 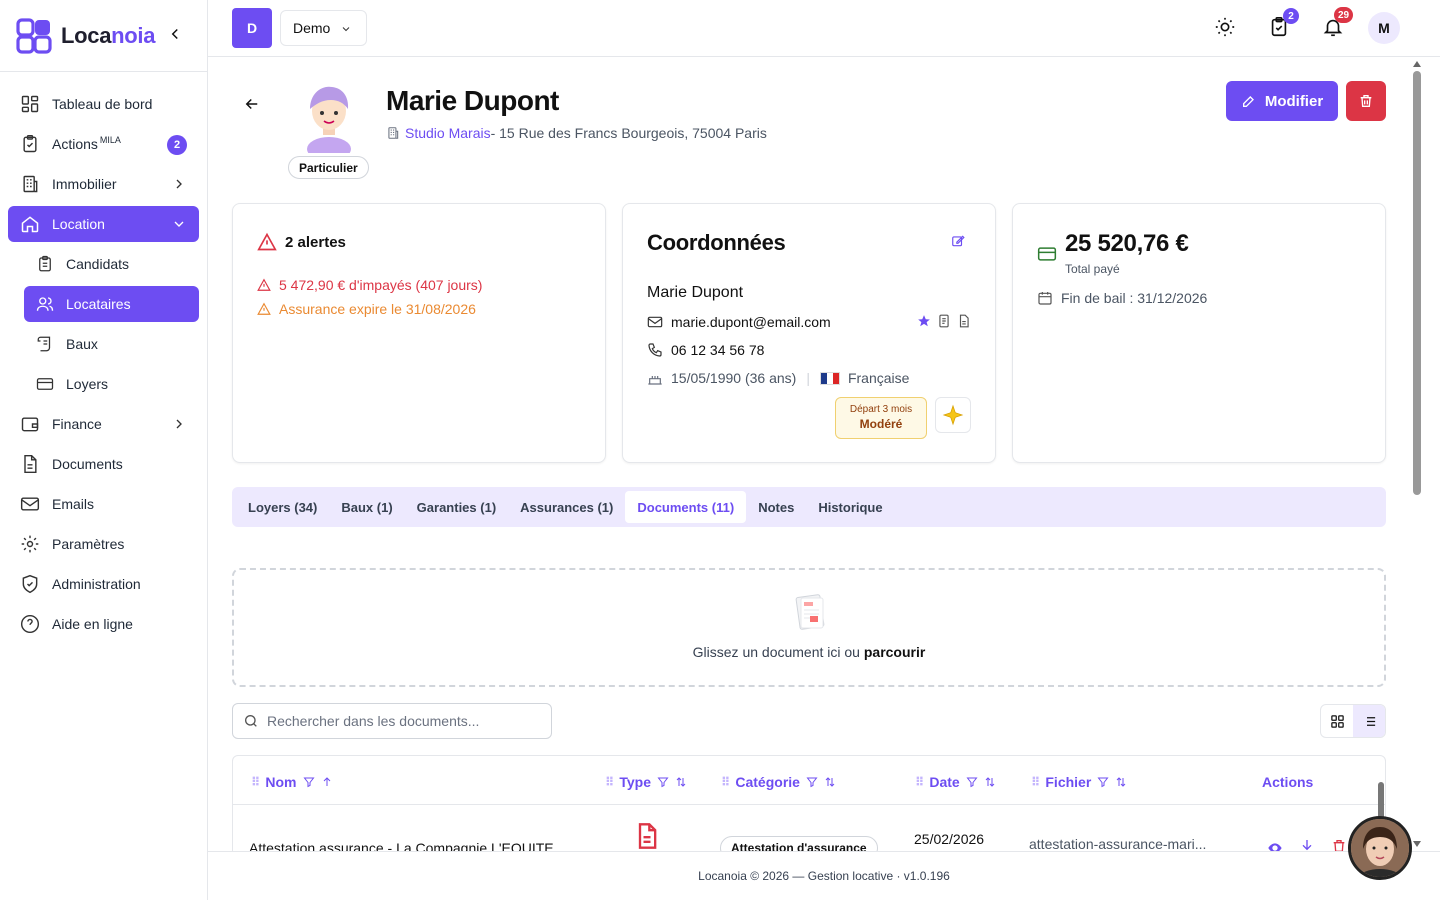 I want to click on document-dropzone: Glissez un document ici ou parcourir, so click(x=809, y=627).